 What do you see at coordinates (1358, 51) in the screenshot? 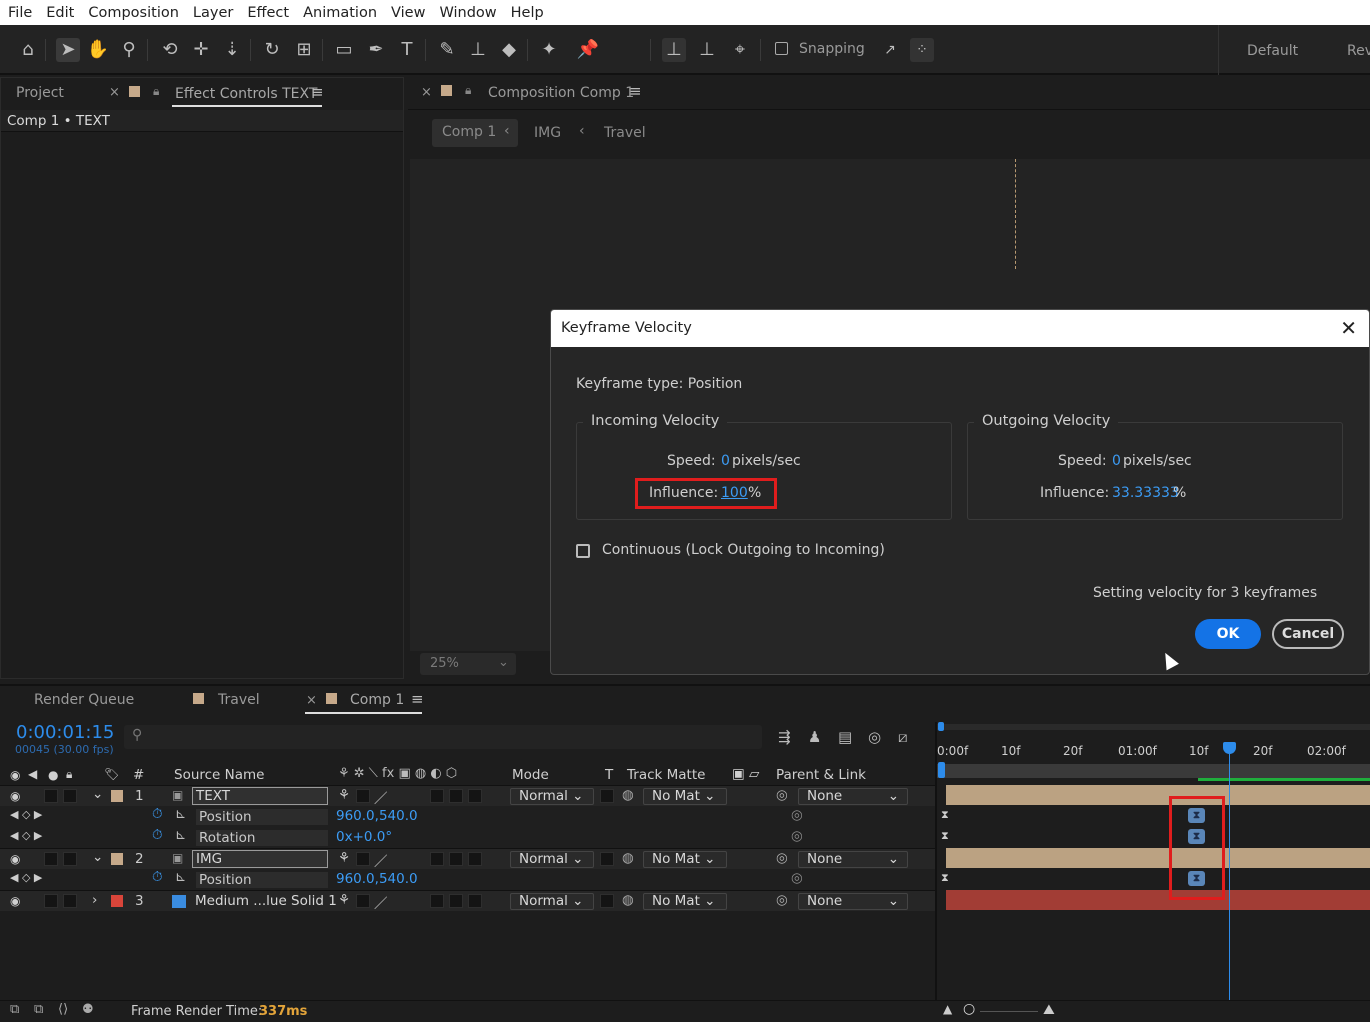
I see `workspace-review: Rev` at bounding box center [1358, 51].